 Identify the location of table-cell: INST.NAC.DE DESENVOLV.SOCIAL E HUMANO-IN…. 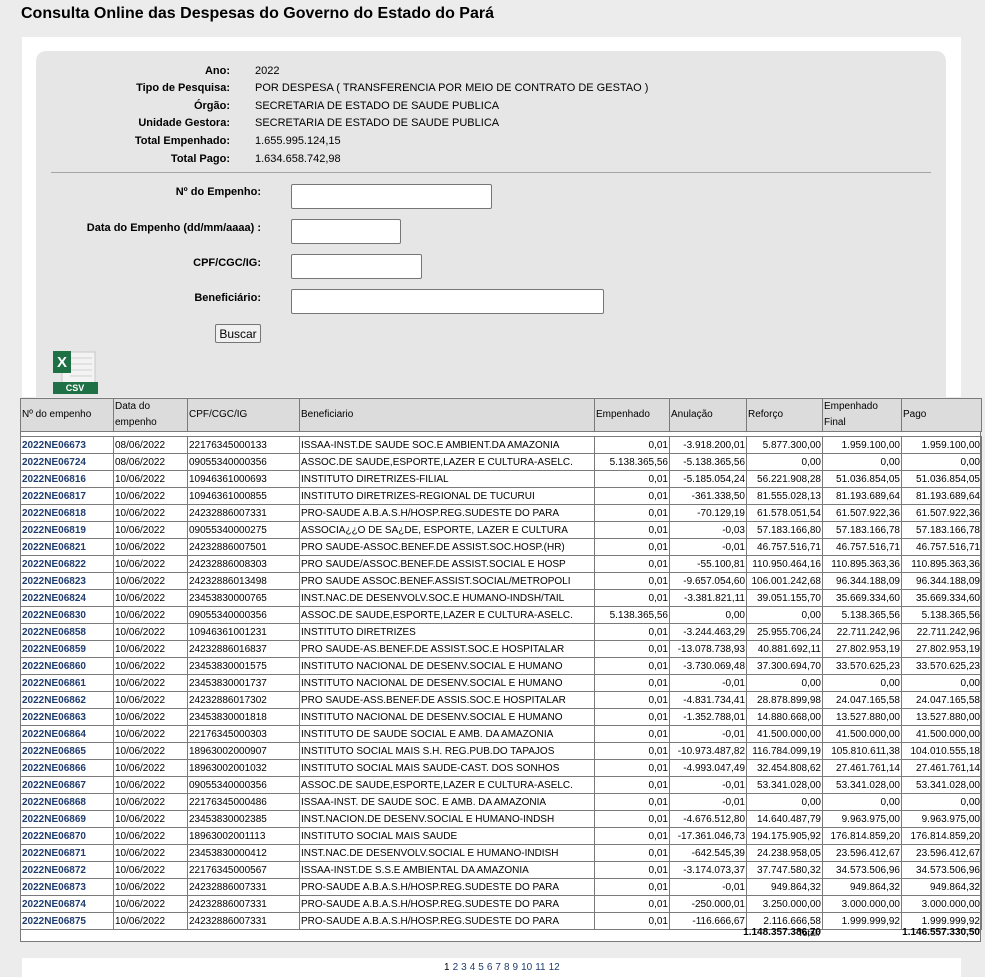
(447, 853).